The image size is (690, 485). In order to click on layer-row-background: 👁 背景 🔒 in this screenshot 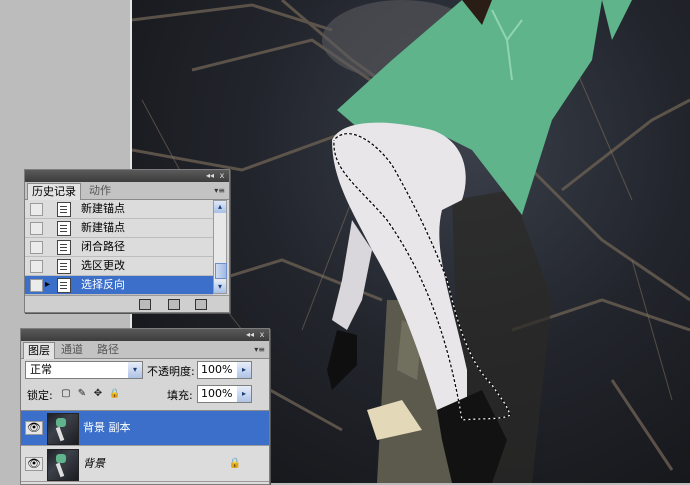, I will do `click(145, 464)`.